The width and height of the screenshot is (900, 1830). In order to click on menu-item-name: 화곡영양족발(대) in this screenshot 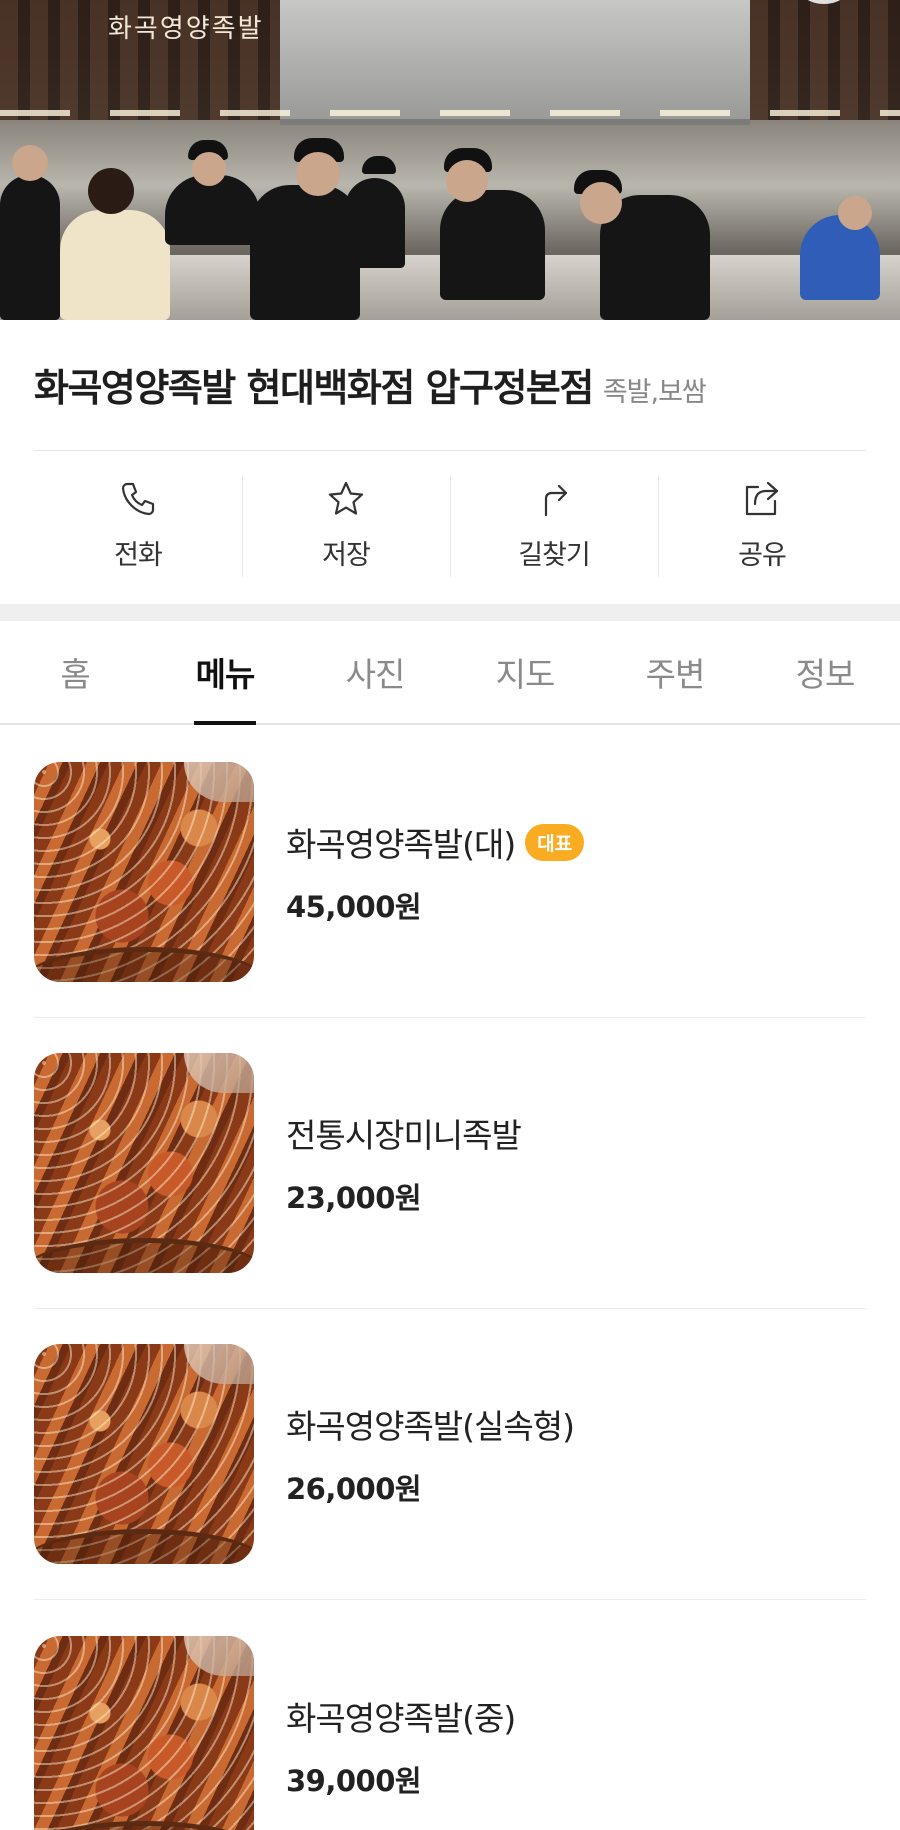, I will do `click(401, 844)`.